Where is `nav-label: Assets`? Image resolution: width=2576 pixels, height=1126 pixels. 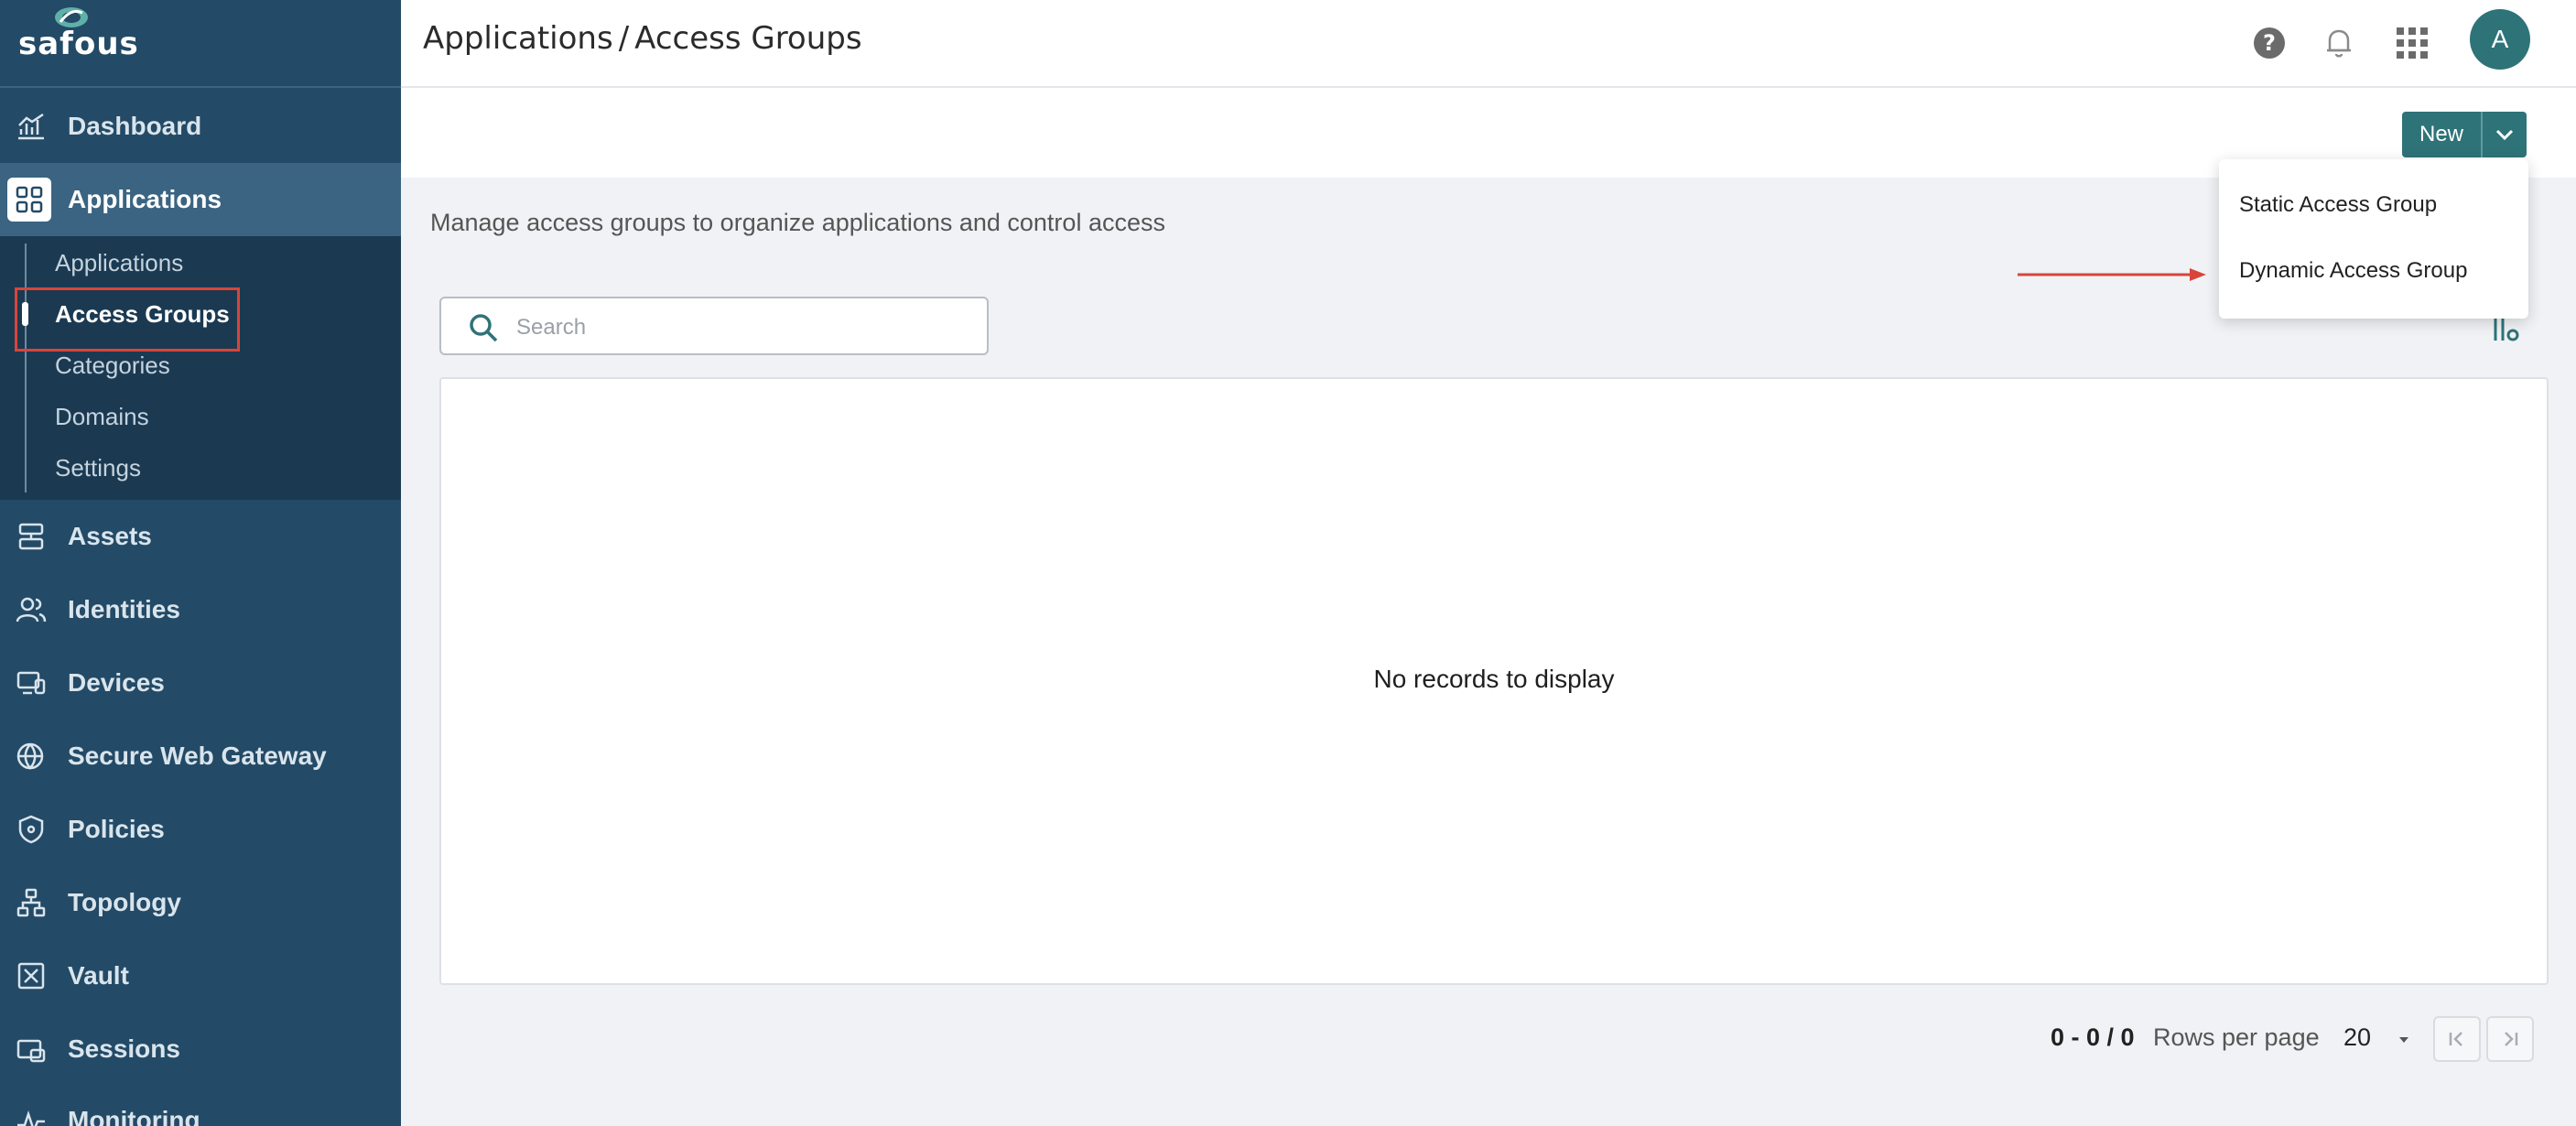
nav-label: Assets is located at coordinates (110, 536).